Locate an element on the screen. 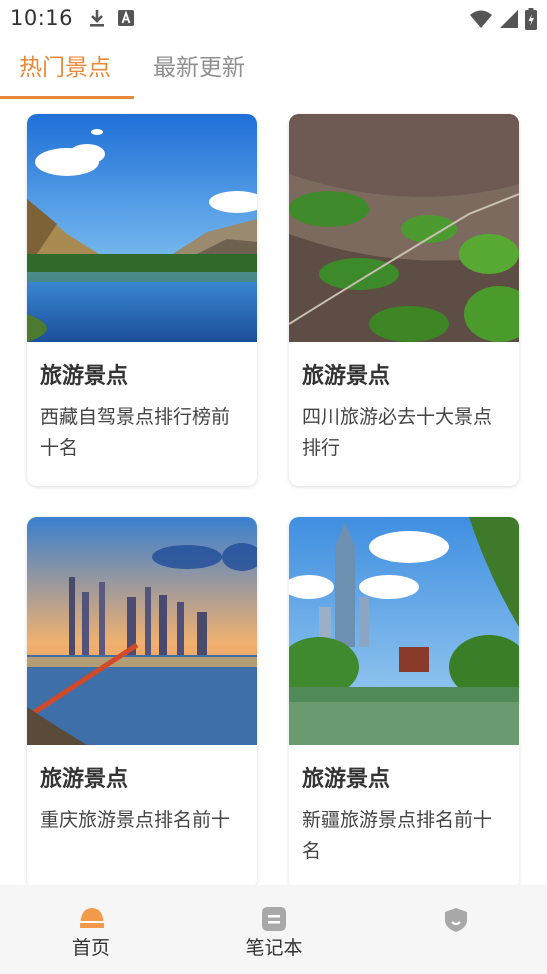 The height and width of the screenshot is (974, 547). card-description: 四川旅游必去十大景点排行 is located at coordinates (397, 432).